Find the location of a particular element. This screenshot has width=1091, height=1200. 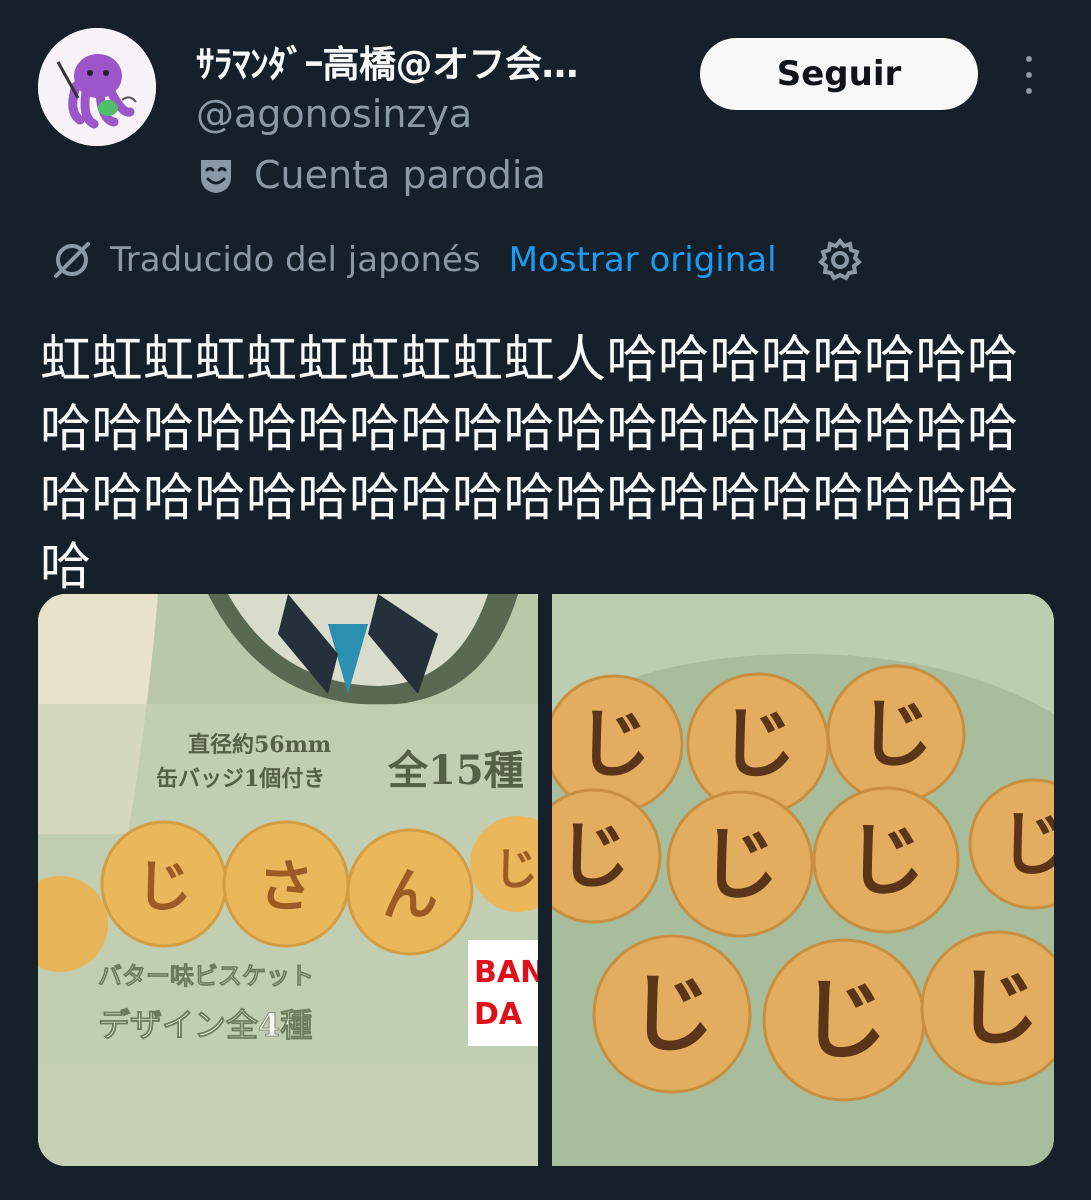

package-count-text: 全15種 is located at coordinates (455, 770).